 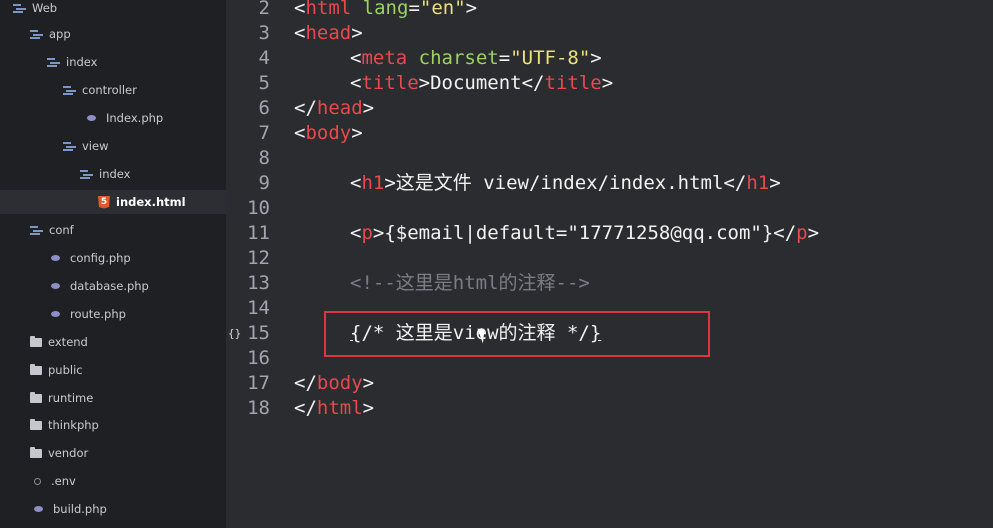 I want to click on code-line: 8, so click(x=609, y=158).